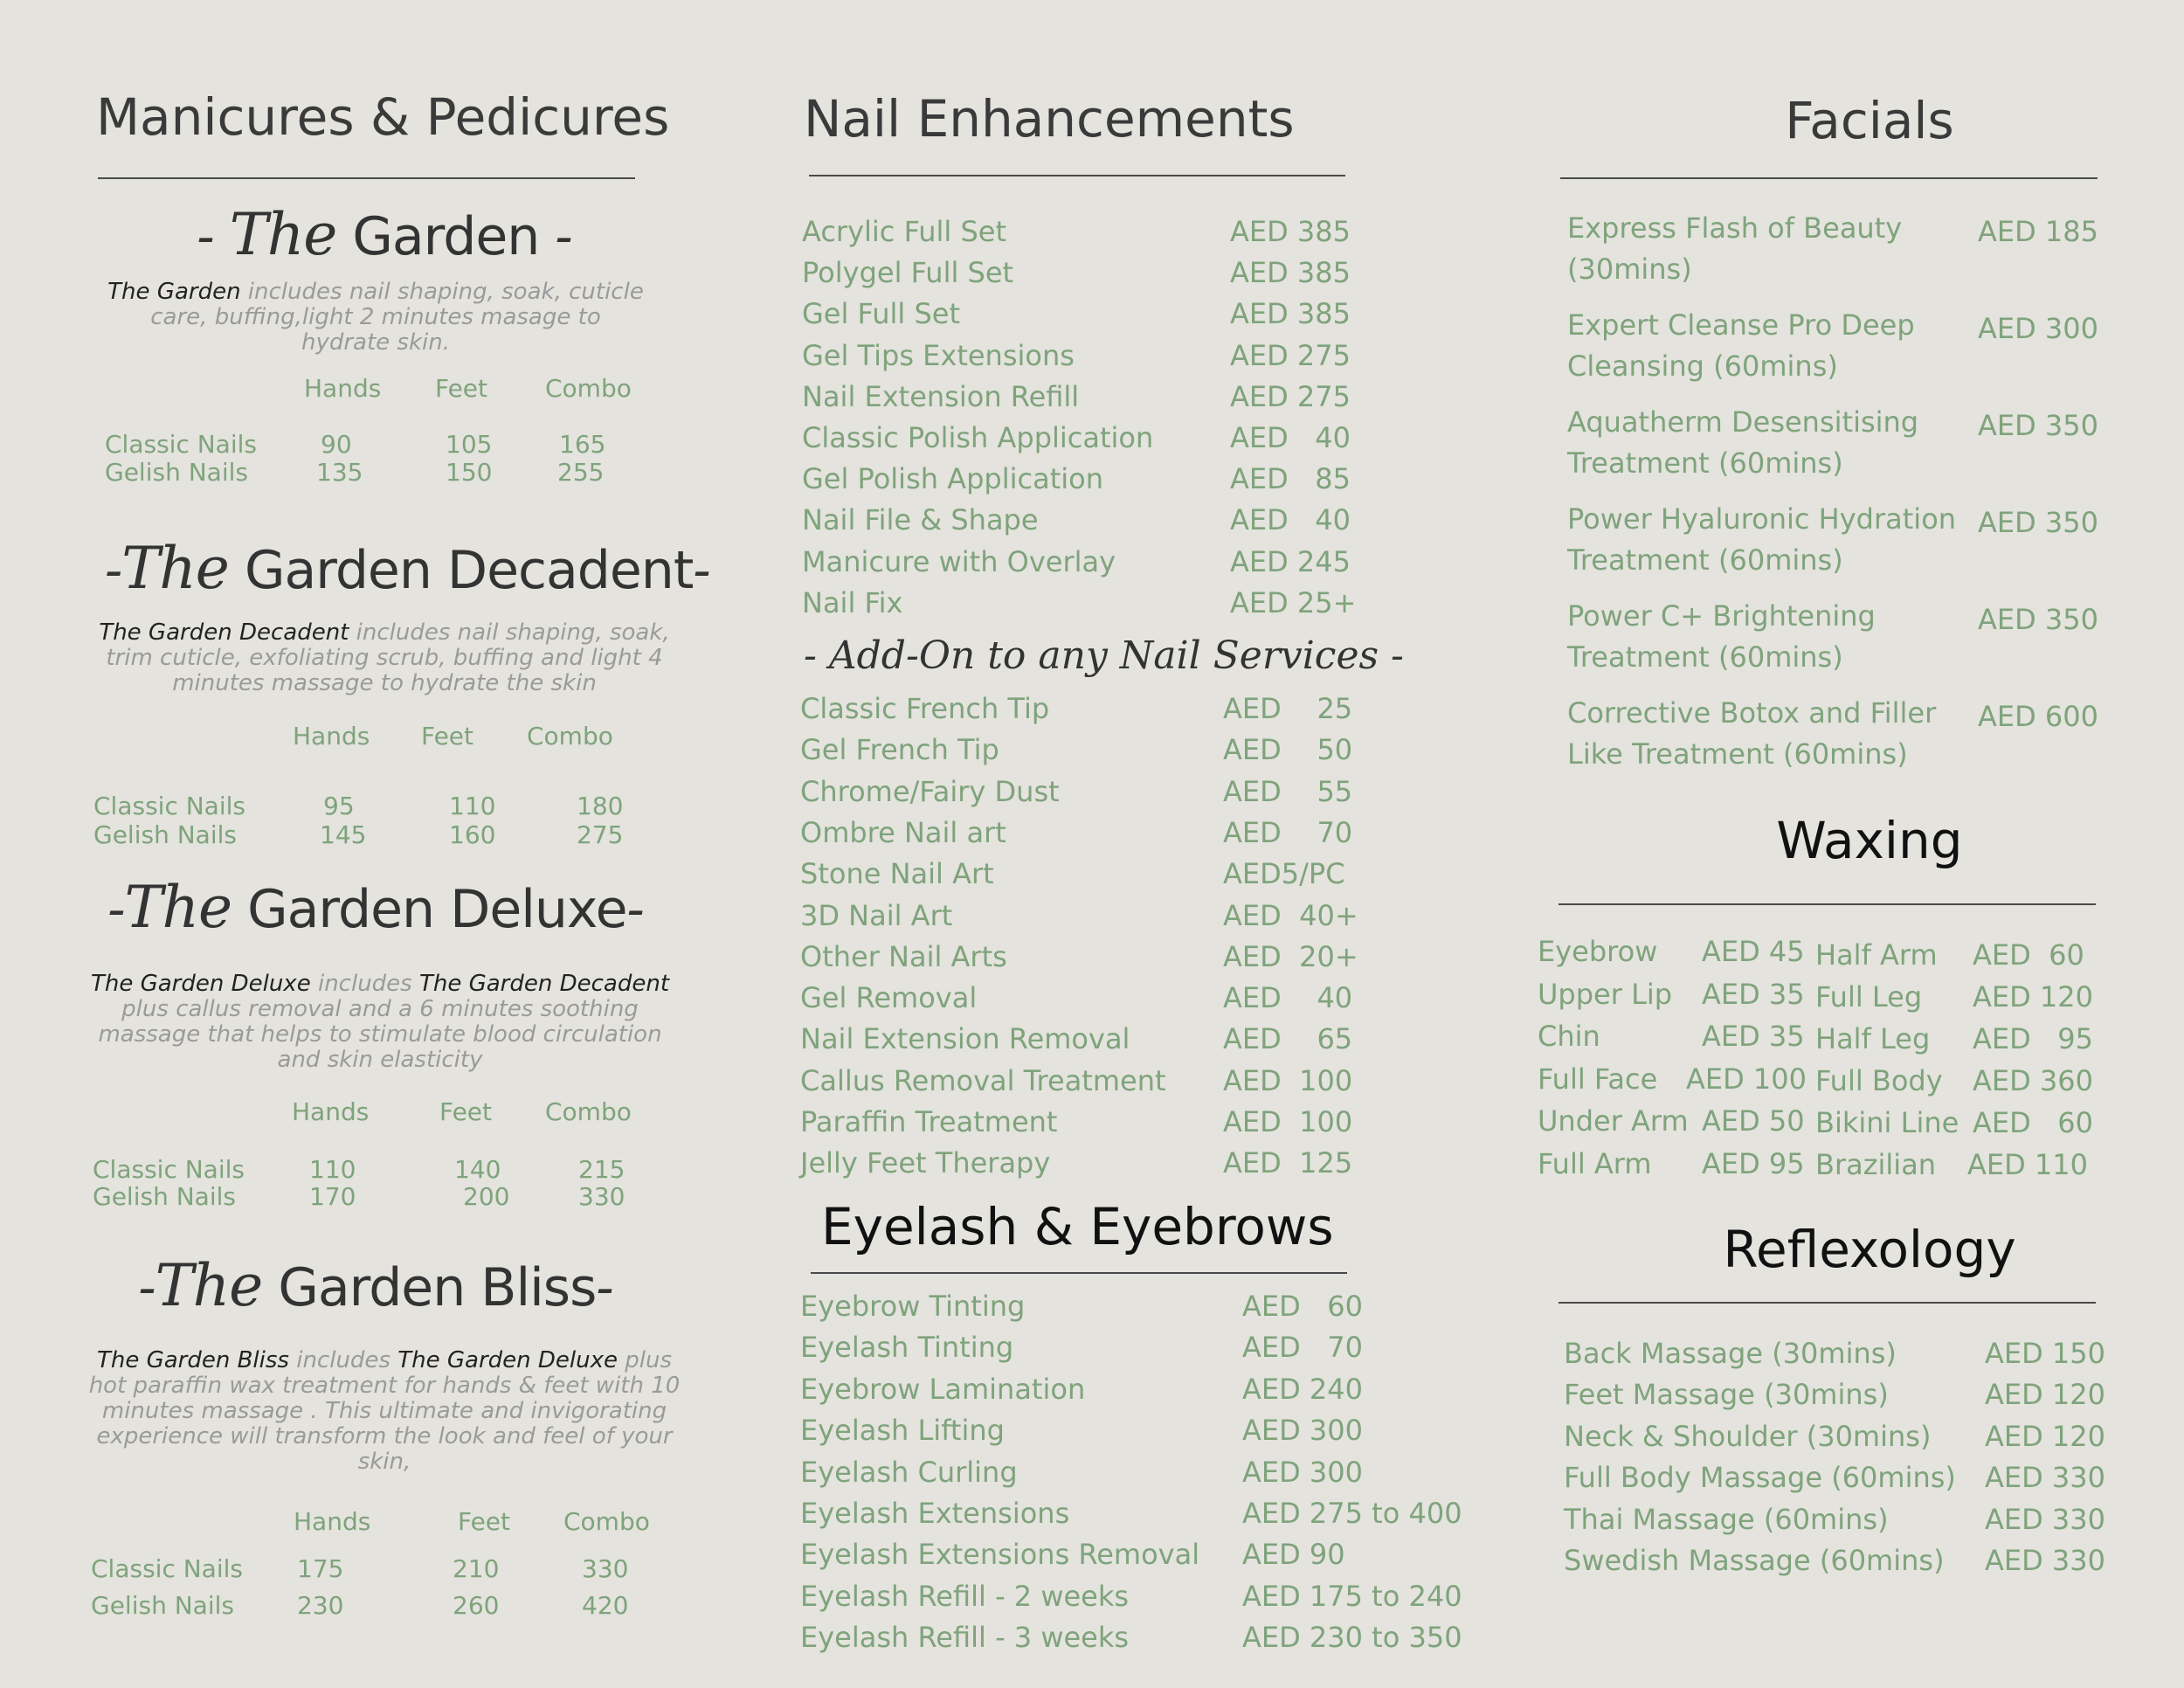  I want to click on list-item-name: Gel Removal, so click(889, 998).